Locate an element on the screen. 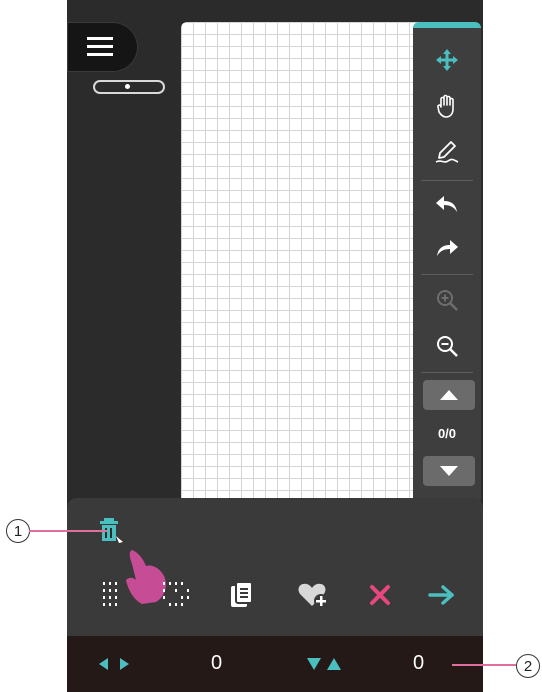  zoom-out-icon is located at coordinates (447, 346).